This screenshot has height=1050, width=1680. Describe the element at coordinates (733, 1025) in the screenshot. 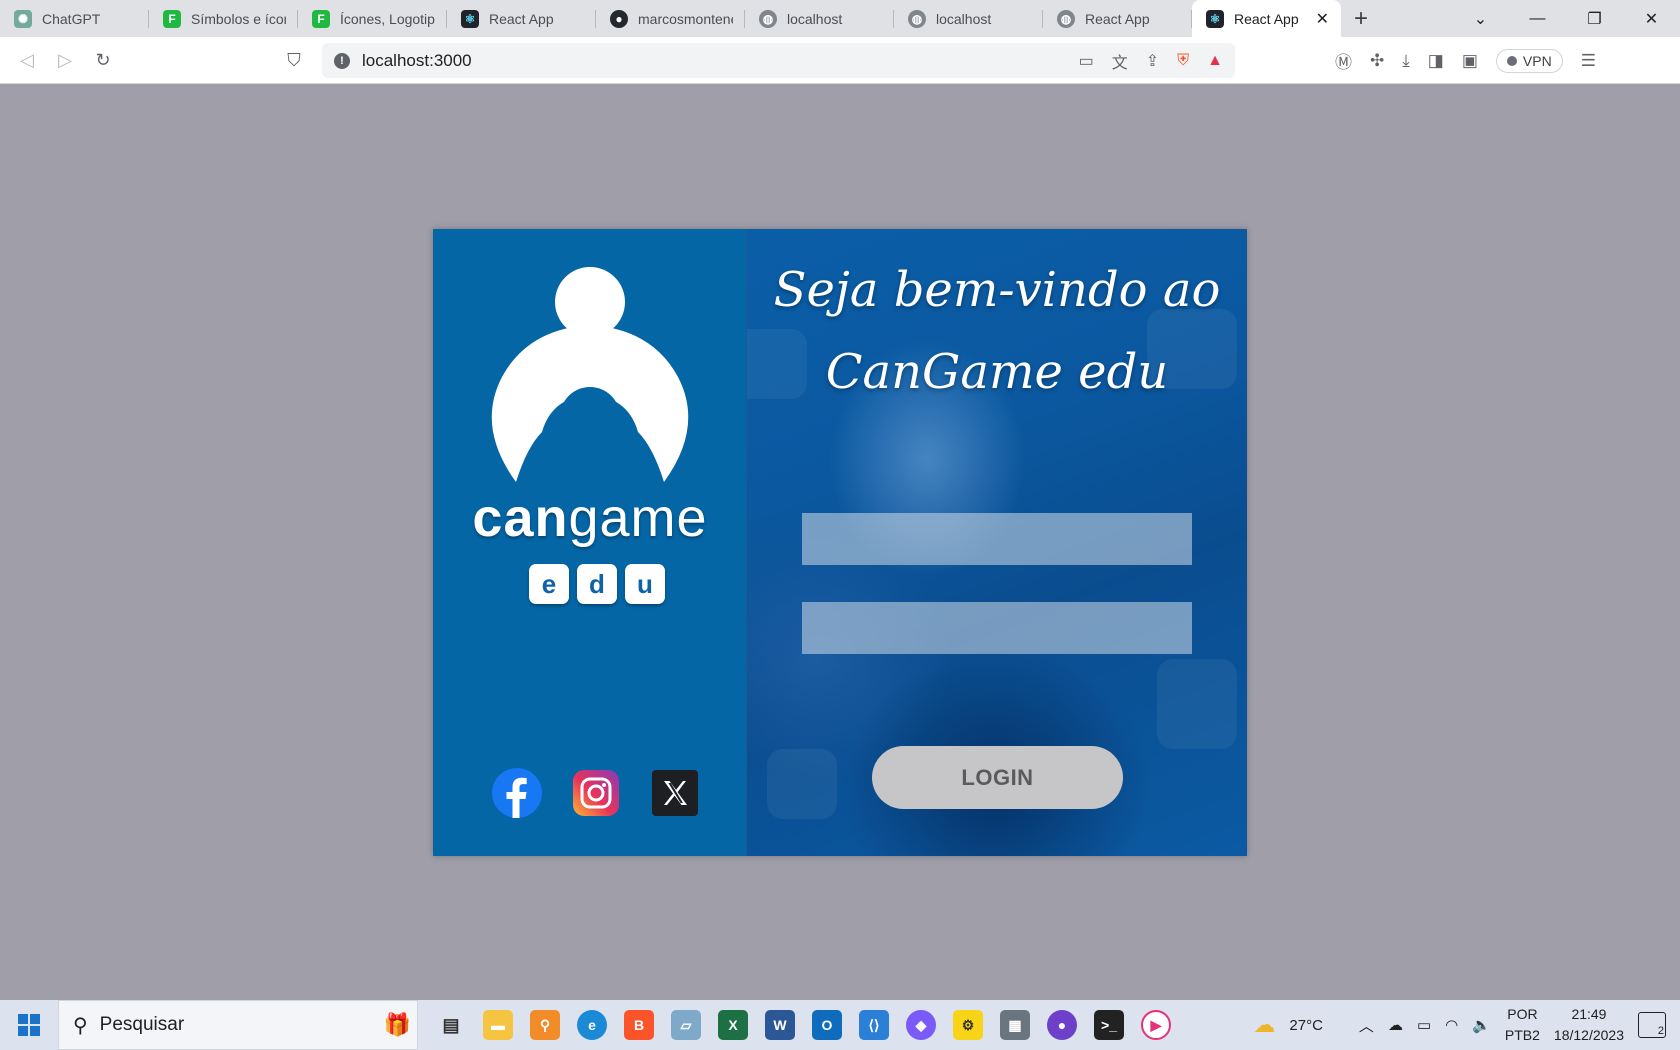

I see `excel-icon: X` at that location.